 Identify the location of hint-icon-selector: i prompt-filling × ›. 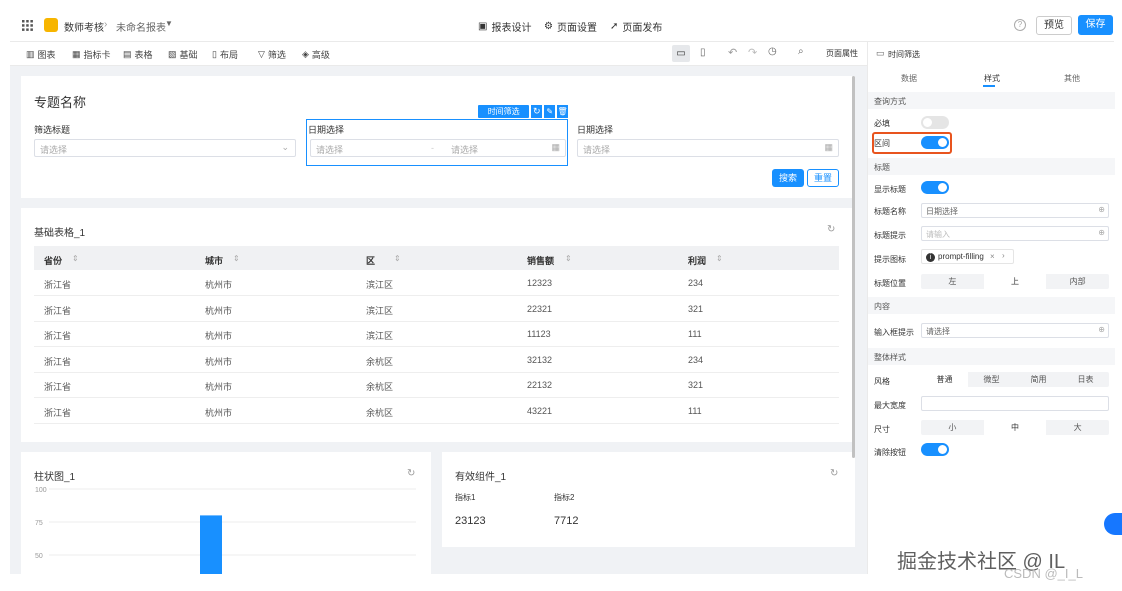
(967, 256).